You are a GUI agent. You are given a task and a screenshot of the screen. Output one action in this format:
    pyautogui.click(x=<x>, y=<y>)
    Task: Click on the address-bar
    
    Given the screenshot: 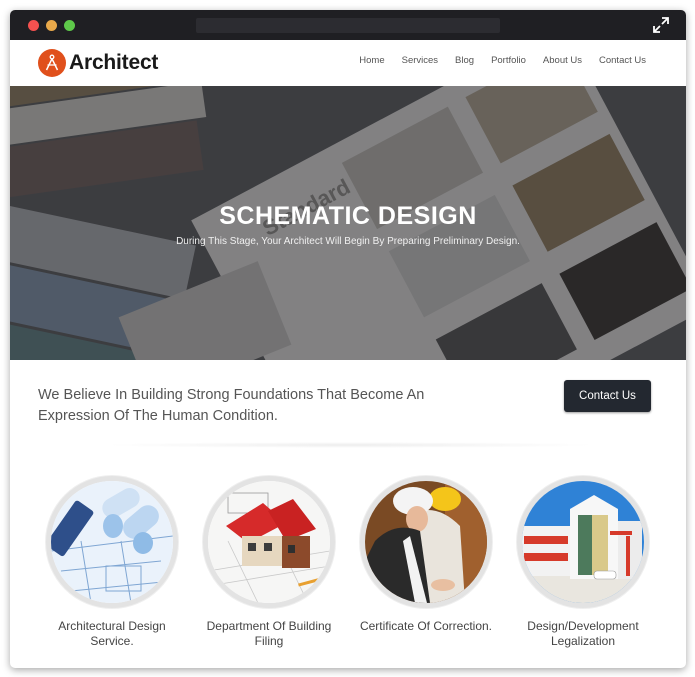 What is the action you would take?
    pyautogui.click(x=348, y=25)
    